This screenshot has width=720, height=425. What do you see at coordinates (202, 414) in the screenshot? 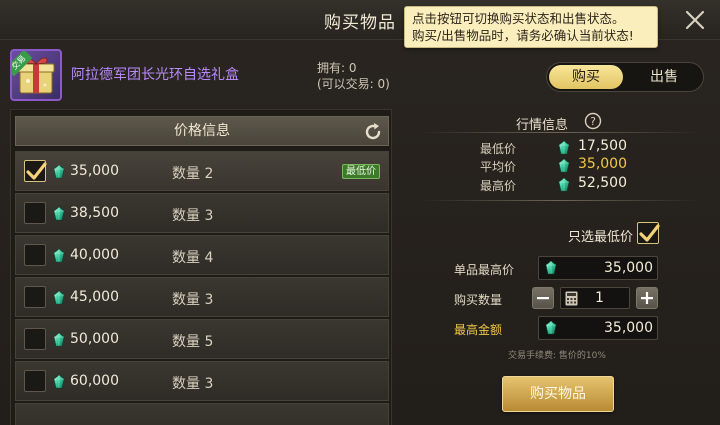
I see `listing-row-partial` at bounding box center [202, 414].